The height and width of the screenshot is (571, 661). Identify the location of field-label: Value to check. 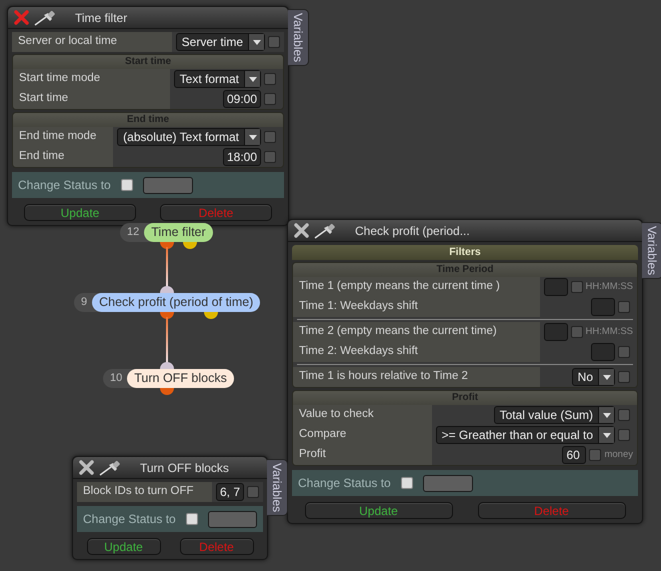
(336, 414).